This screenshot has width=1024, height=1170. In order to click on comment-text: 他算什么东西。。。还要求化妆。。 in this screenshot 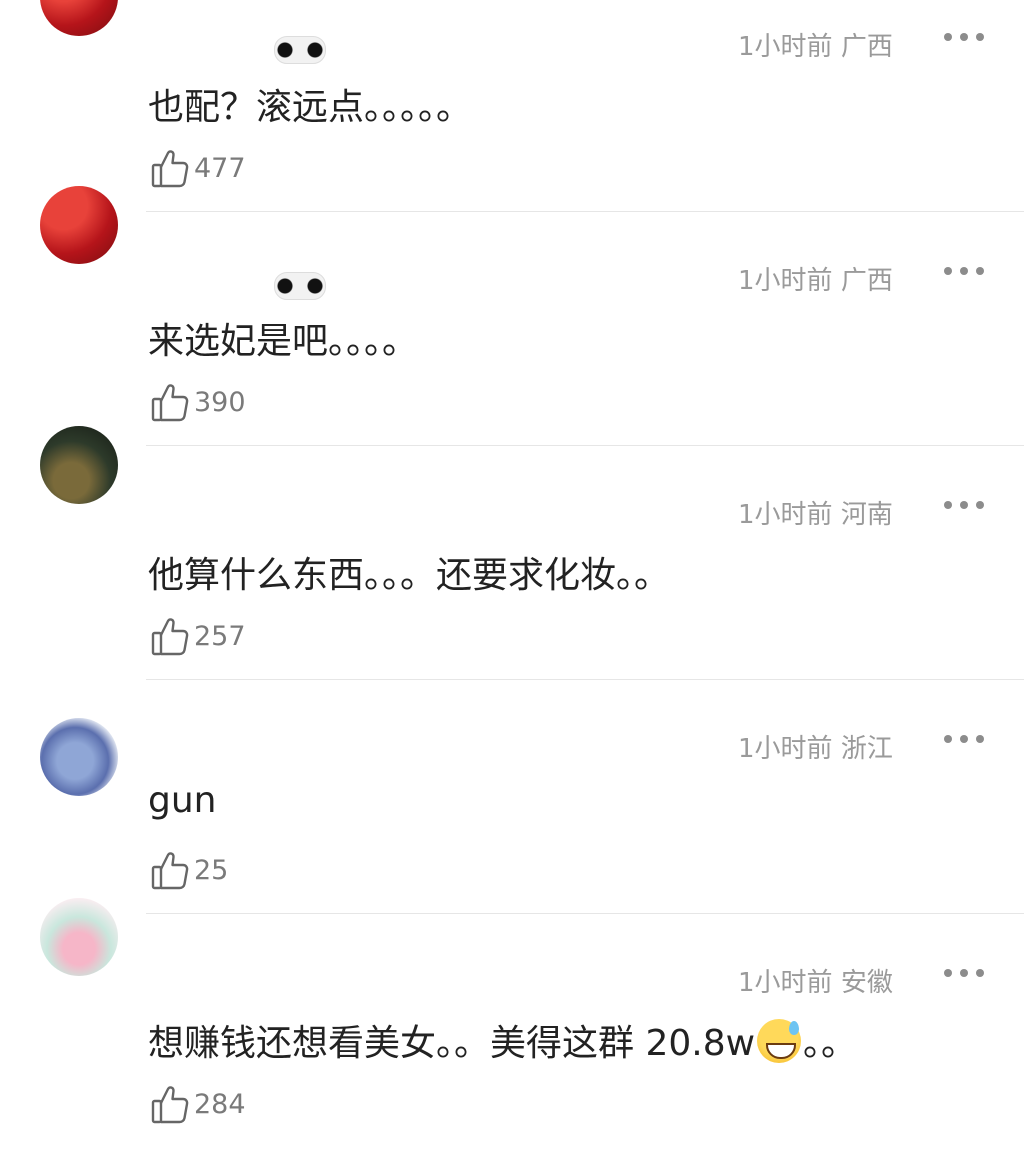, I will do `click(409, 575)`.